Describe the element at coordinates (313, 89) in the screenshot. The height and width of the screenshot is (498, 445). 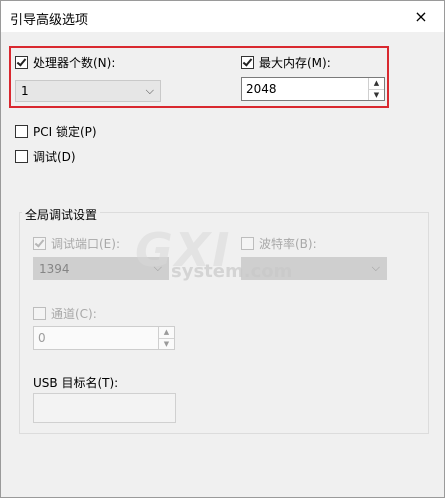
I see `max-memory-stepper: 2048 ▲ ▼` at that location.